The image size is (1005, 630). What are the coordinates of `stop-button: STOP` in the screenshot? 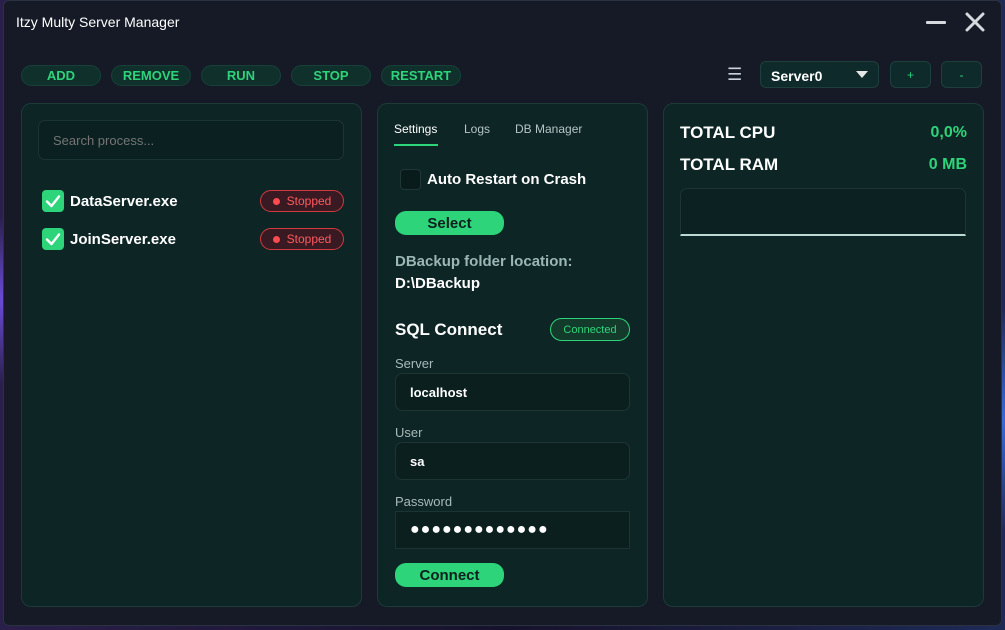 It's located at (331, 75).